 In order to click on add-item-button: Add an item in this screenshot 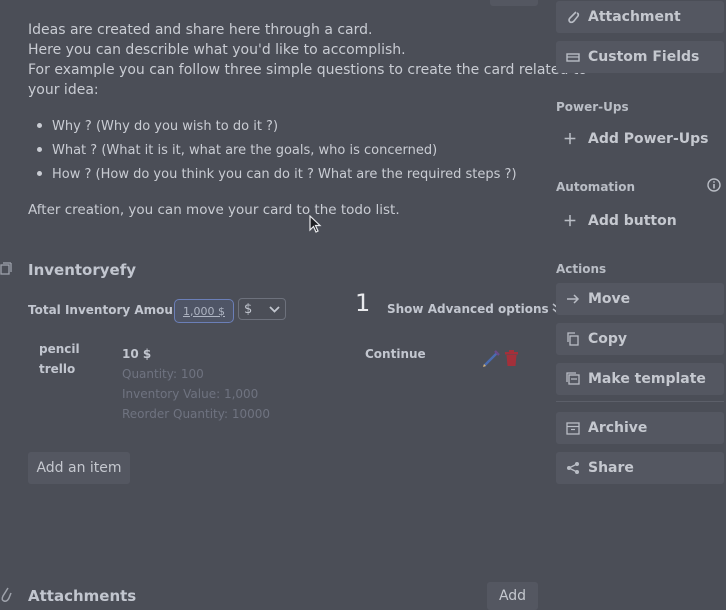, I will do `click(79, 468)`.